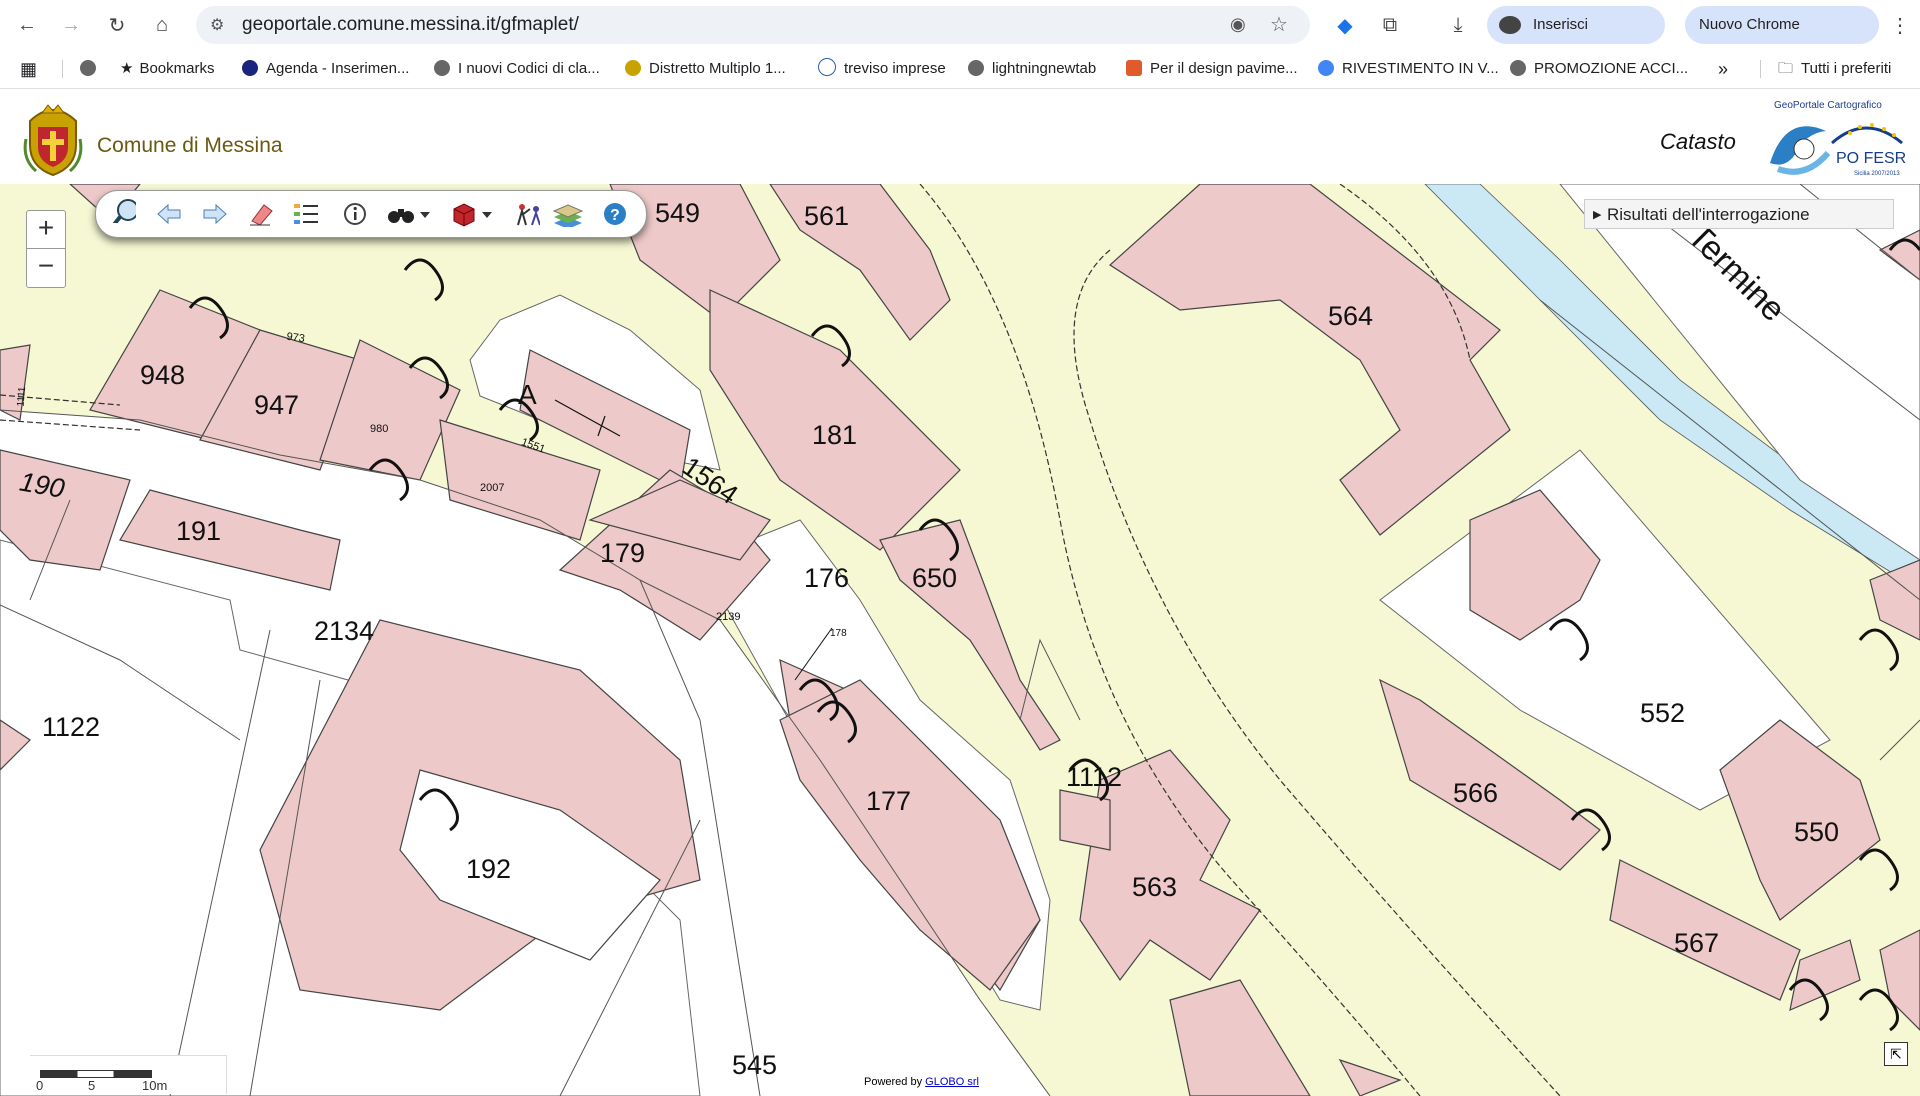 This screenshot has width=1920, height=1096. I want to click on parcel-label-small: 2139, so click(728, 617).